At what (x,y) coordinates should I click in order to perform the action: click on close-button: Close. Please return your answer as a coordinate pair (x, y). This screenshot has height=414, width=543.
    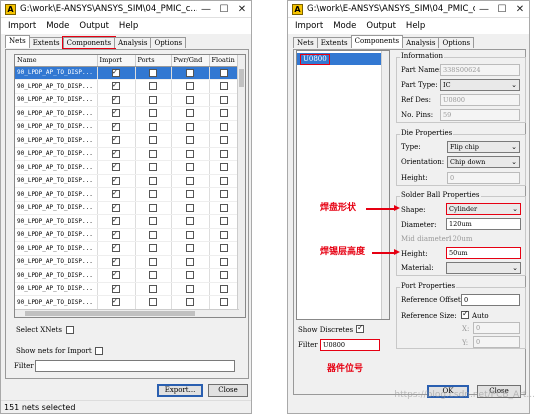
    Looking at the image, I should click on (228, 390).